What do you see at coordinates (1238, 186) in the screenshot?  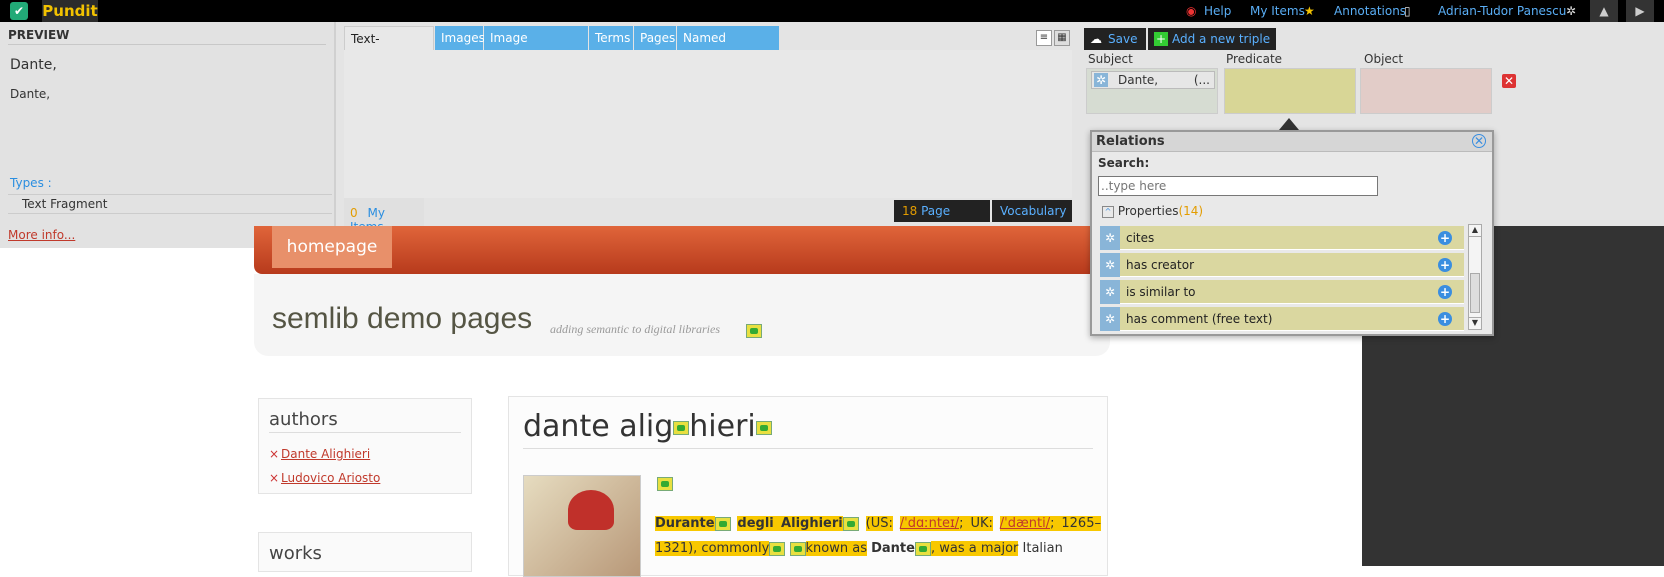 I see `search-input` at bounding box center [1238, 186].